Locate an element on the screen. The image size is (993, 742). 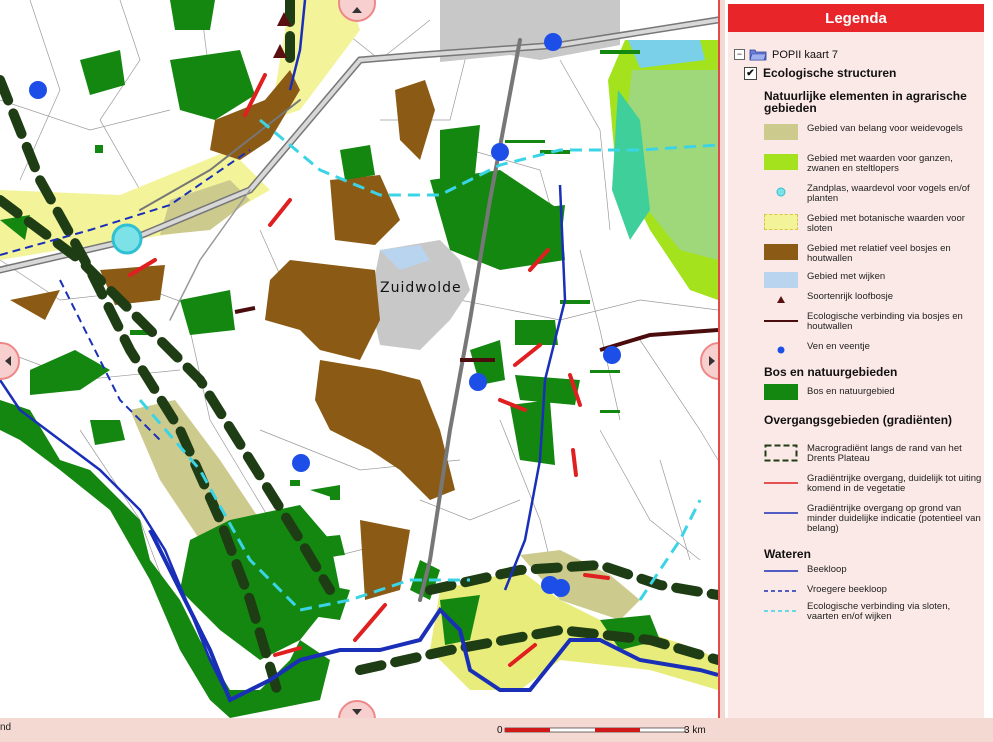
legend-tree-root: − POPII kaart 7 is located at coordinates (786, 54).